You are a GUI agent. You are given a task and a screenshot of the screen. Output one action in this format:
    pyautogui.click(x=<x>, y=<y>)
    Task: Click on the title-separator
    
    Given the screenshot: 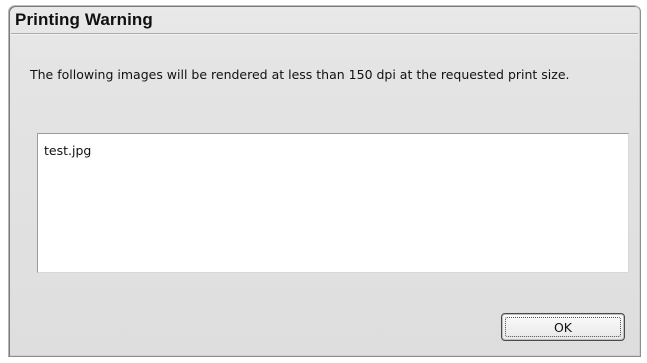 What is the action you would take?
    pyautogui.click(x=324, y=34)
    